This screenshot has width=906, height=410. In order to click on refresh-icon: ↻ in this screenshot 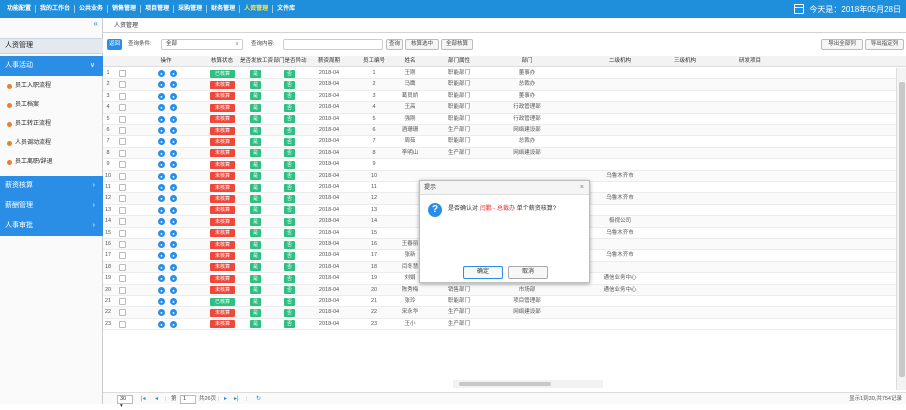, I will do `click(258, 399)`.